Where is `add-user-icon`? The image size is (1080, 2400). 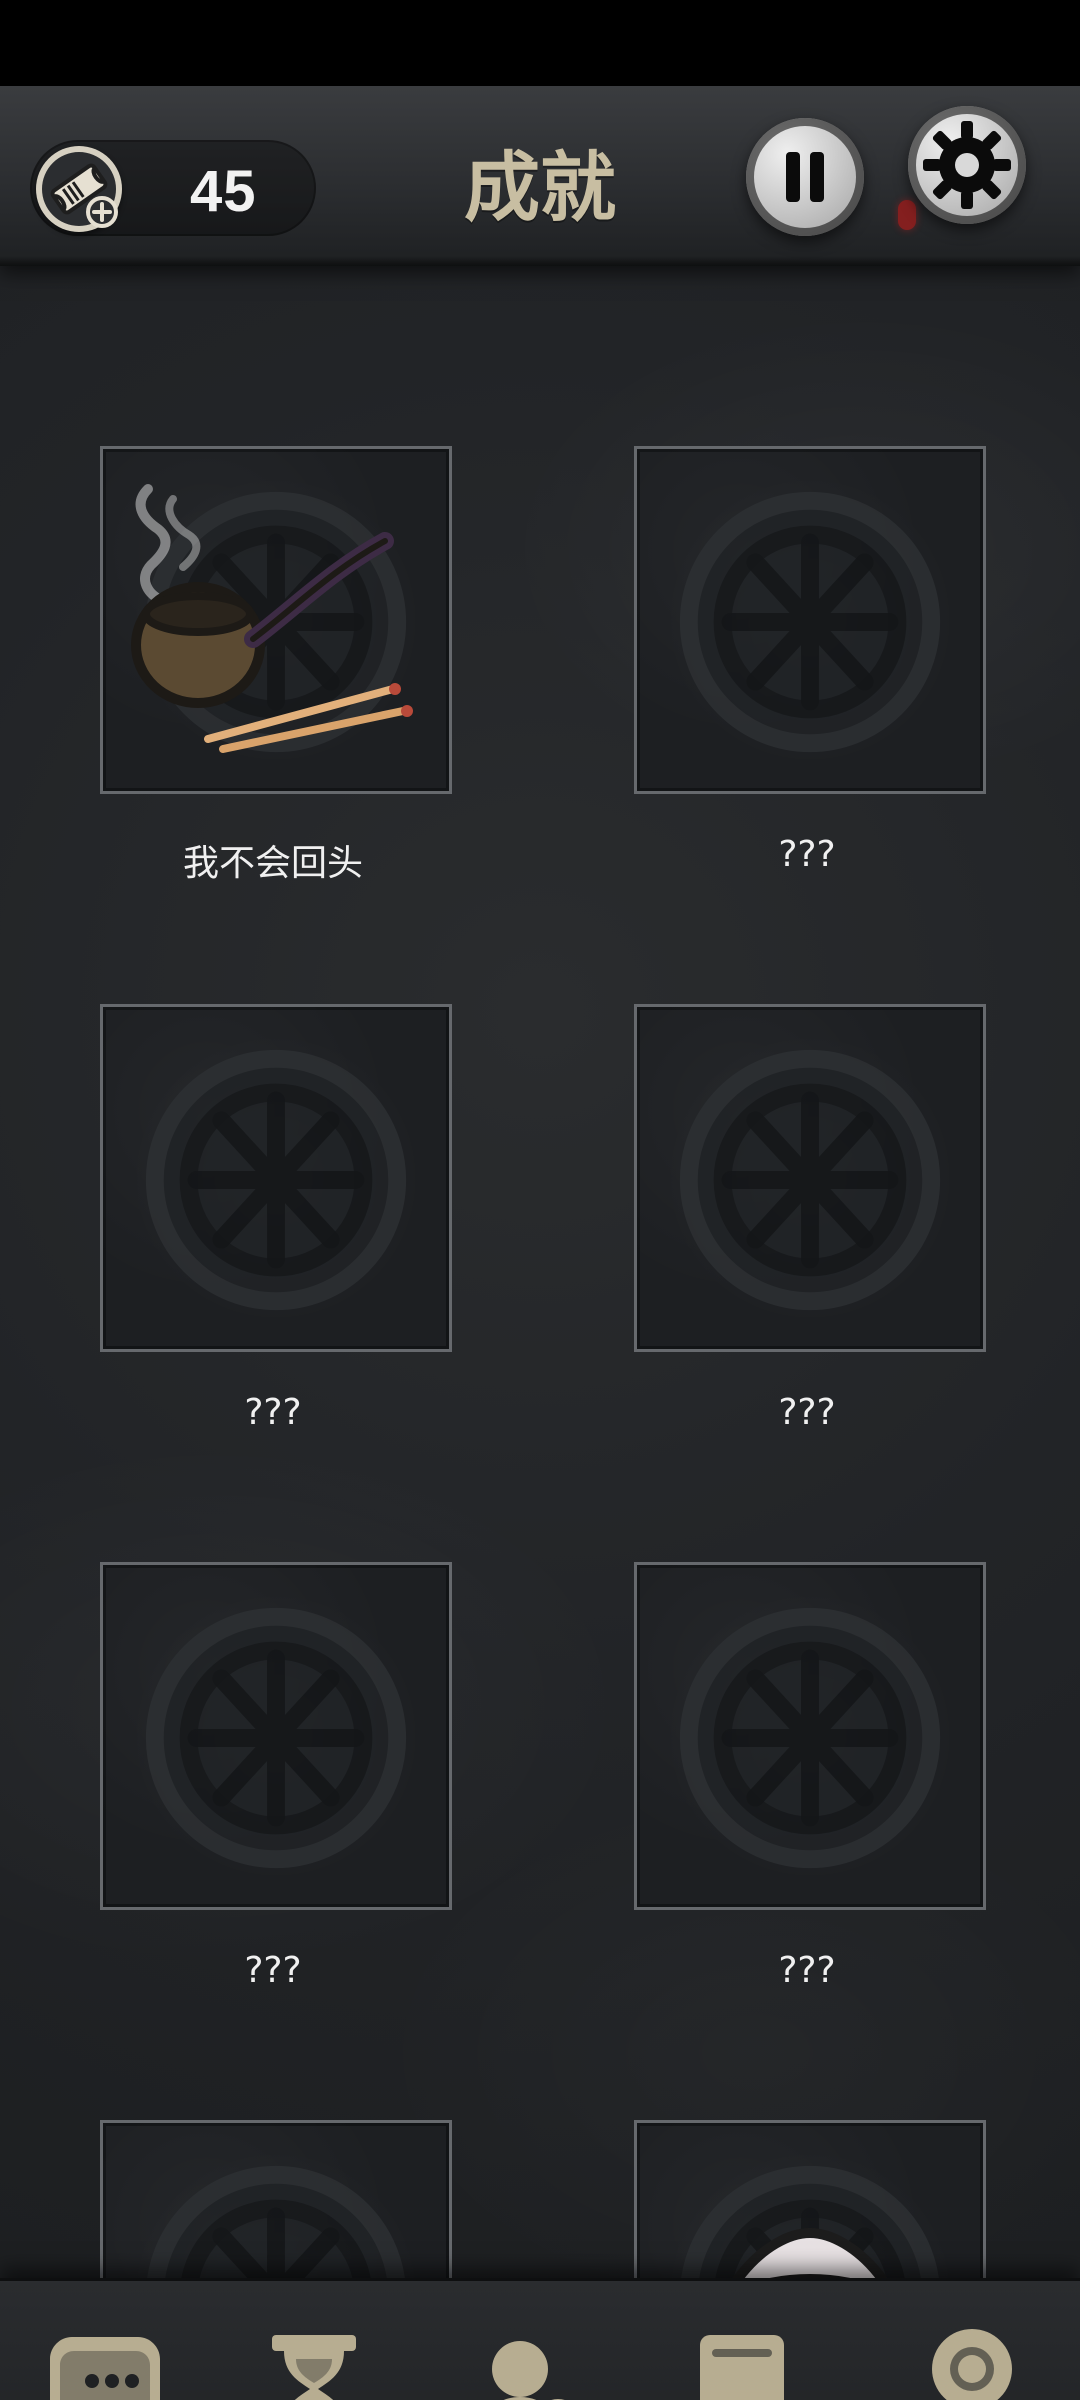 add-user-icon is located at coordinates (528, 2370).